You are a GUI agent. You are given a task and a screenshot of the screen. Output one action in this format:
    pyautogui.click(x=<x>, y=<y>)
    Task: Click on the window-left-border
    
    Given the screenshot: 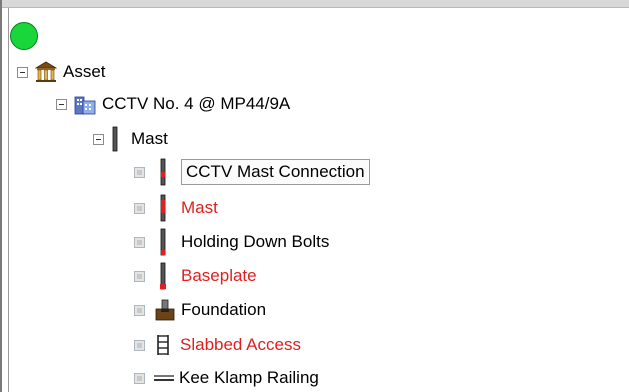 What is the action you would take?
    pyautogui.click(x=1, y=196)
    